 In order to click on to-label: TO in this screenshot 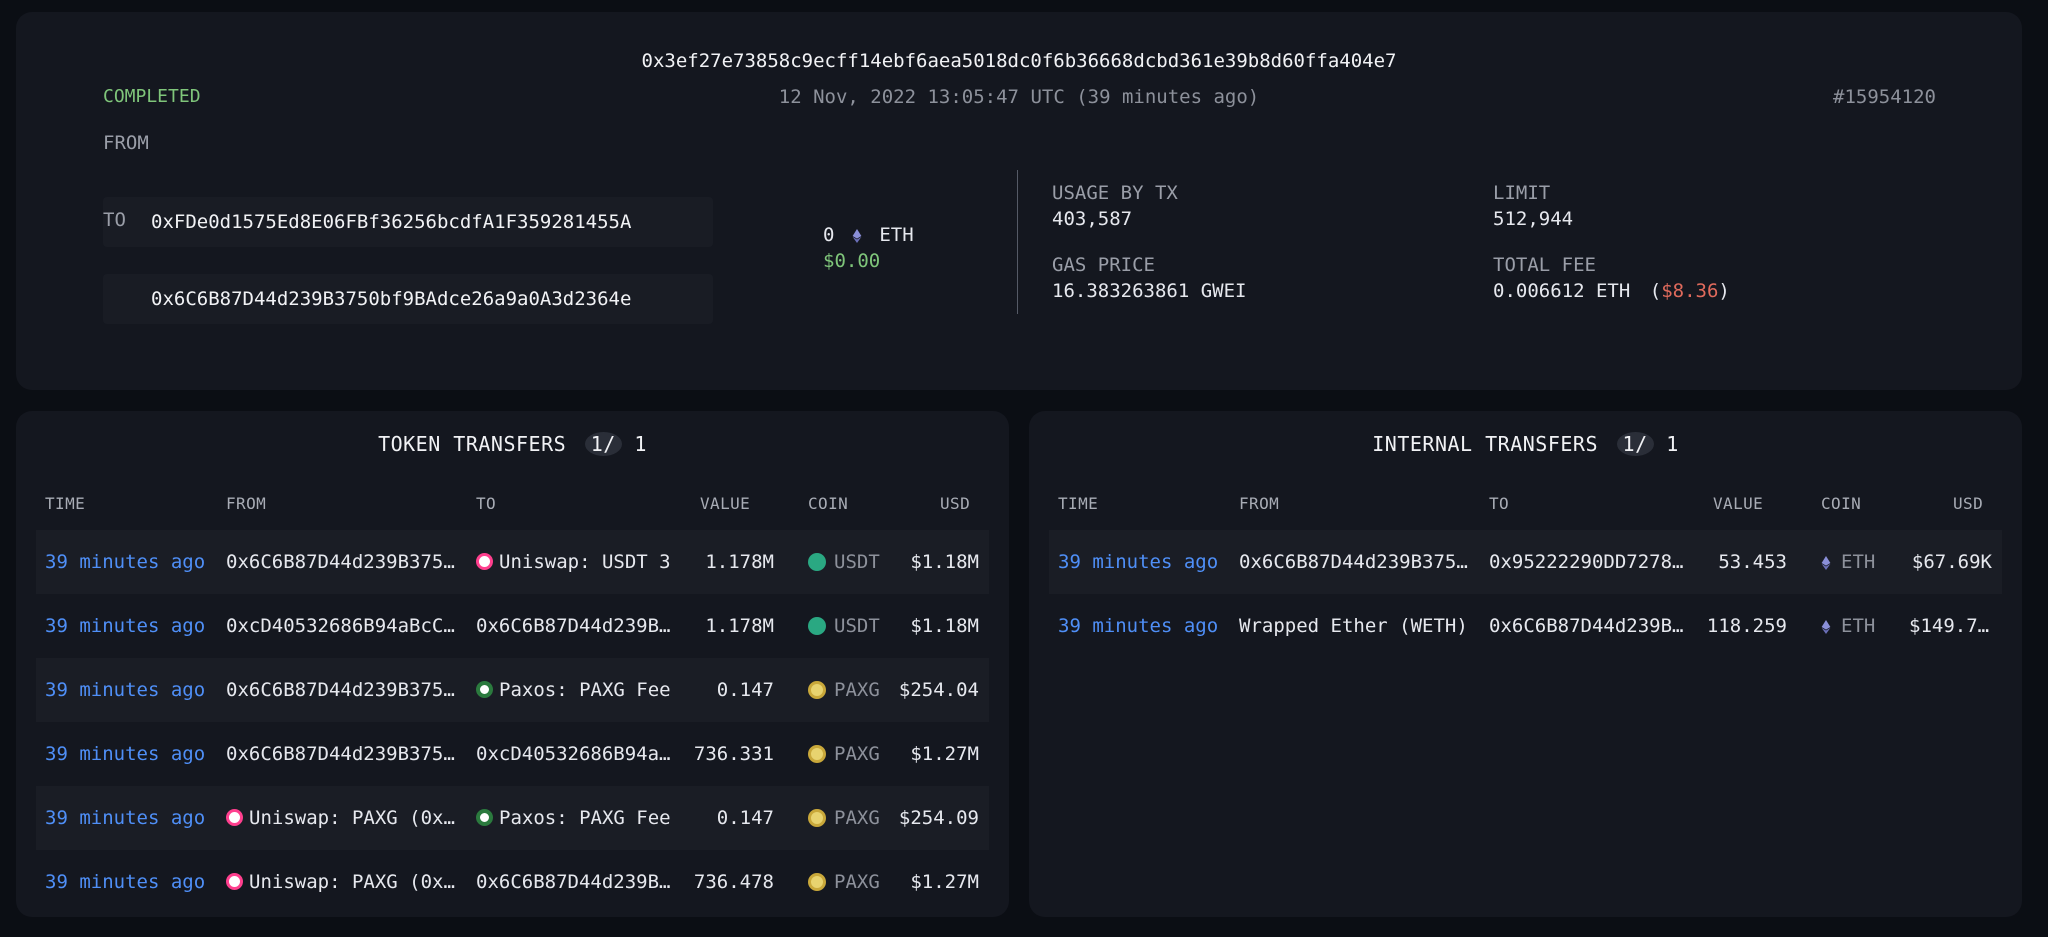, I will do `click(114, 220)`.